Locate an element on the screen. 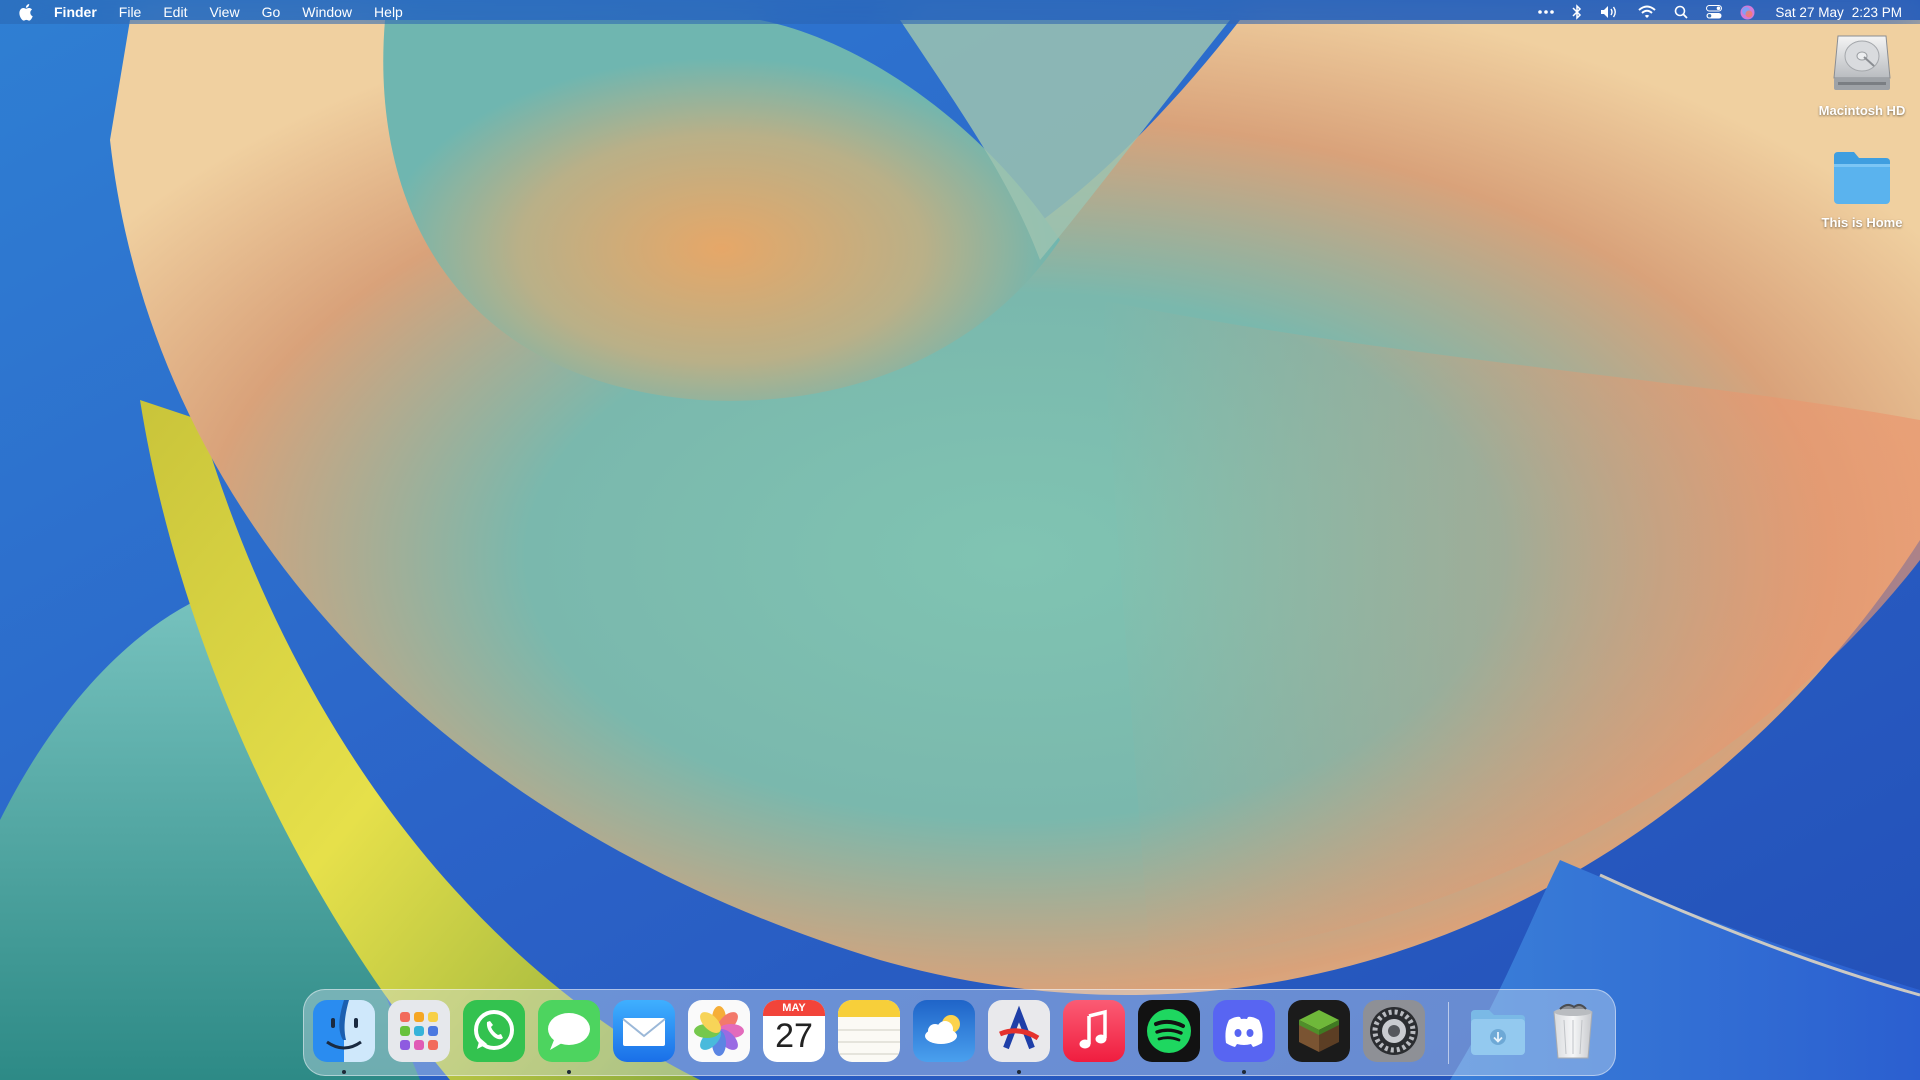  menu-edit: Edit is located at coordinates (175, 12).